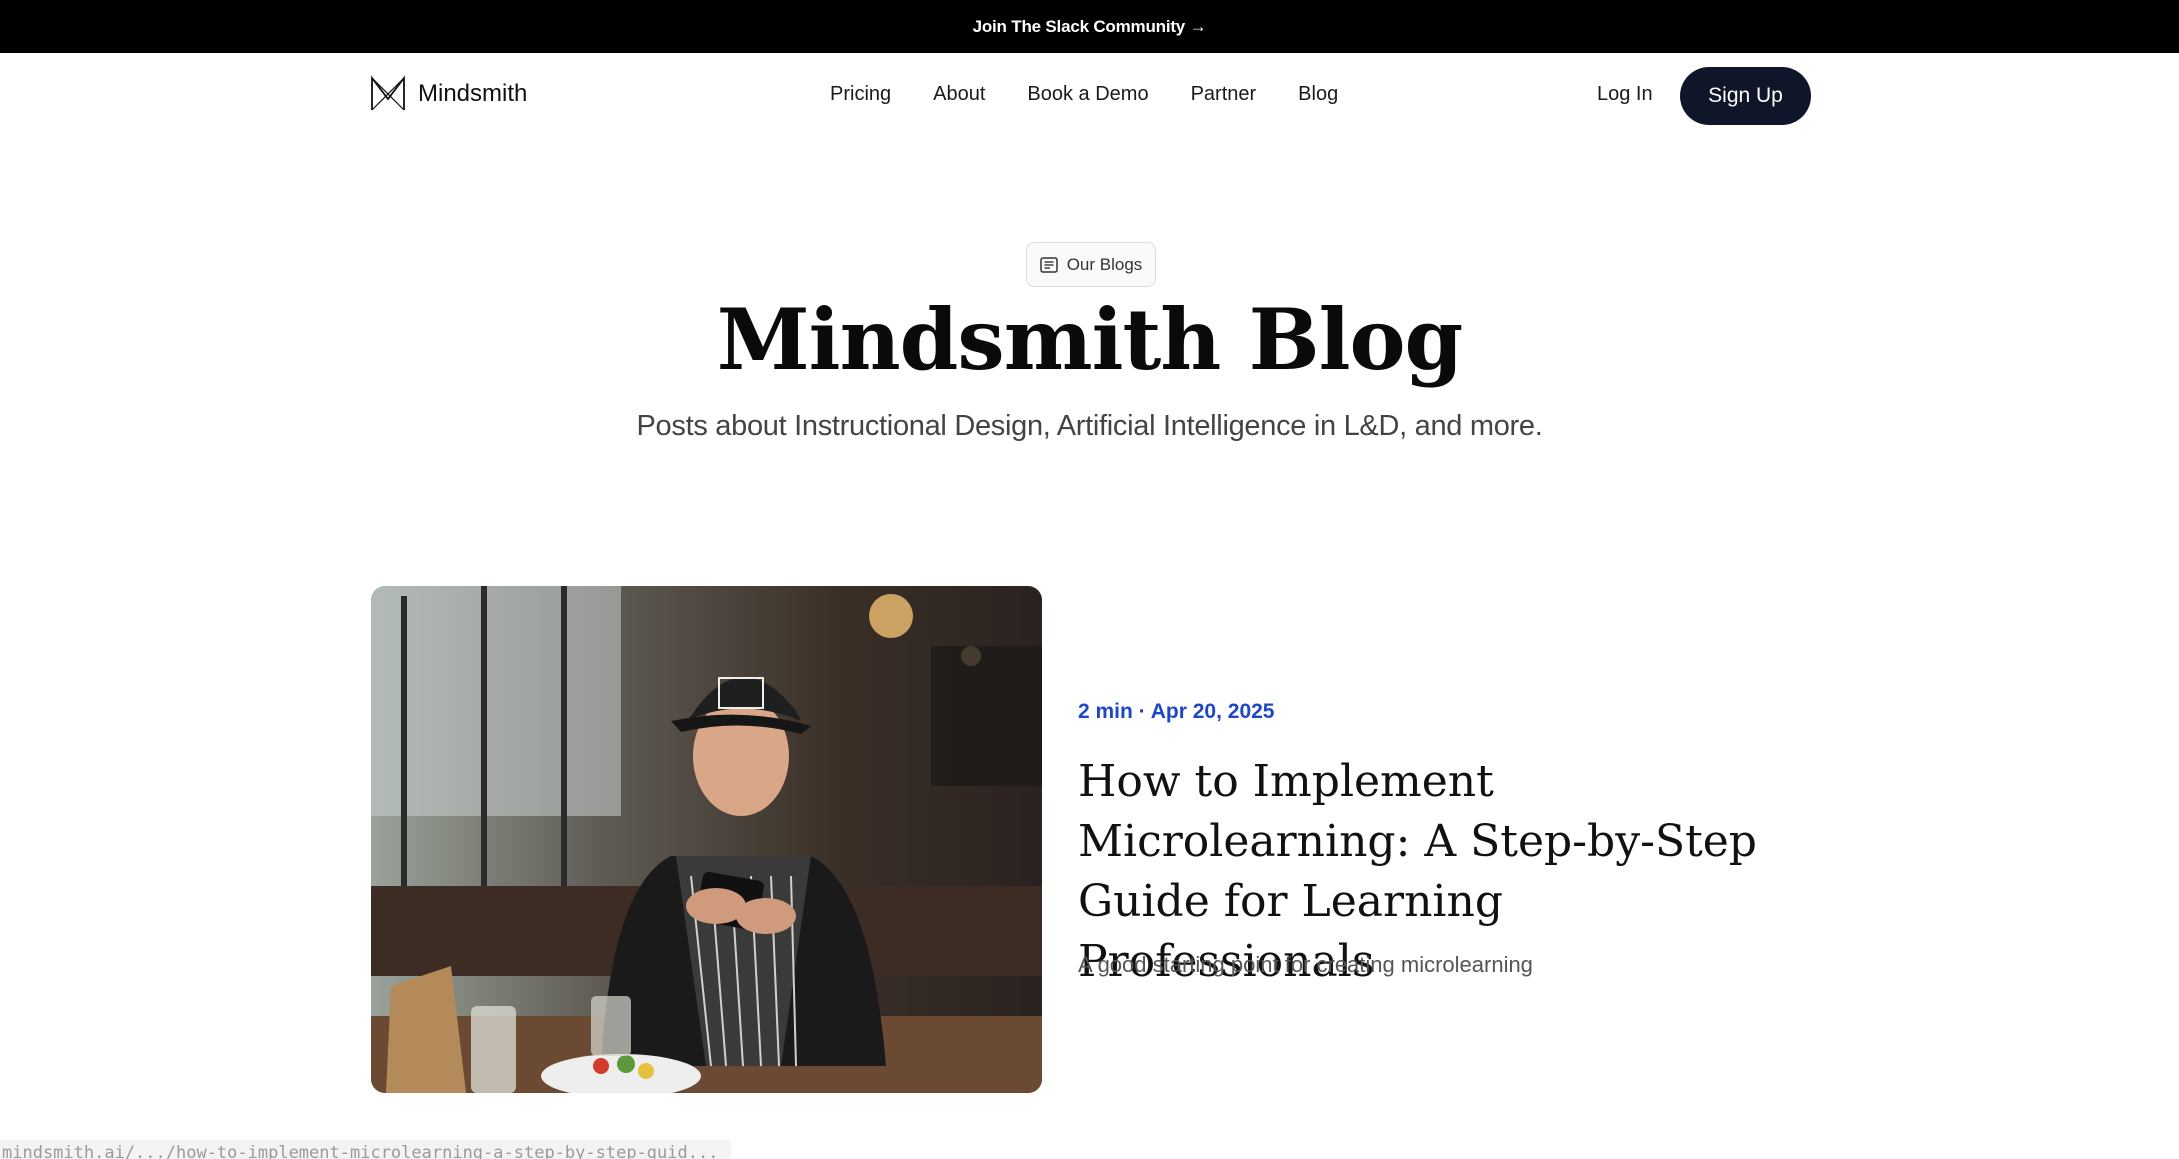 This screenshot has width=2179, height=1159. I want to click on our-blogs-badge: Our Blogs, so click(1091, 264).